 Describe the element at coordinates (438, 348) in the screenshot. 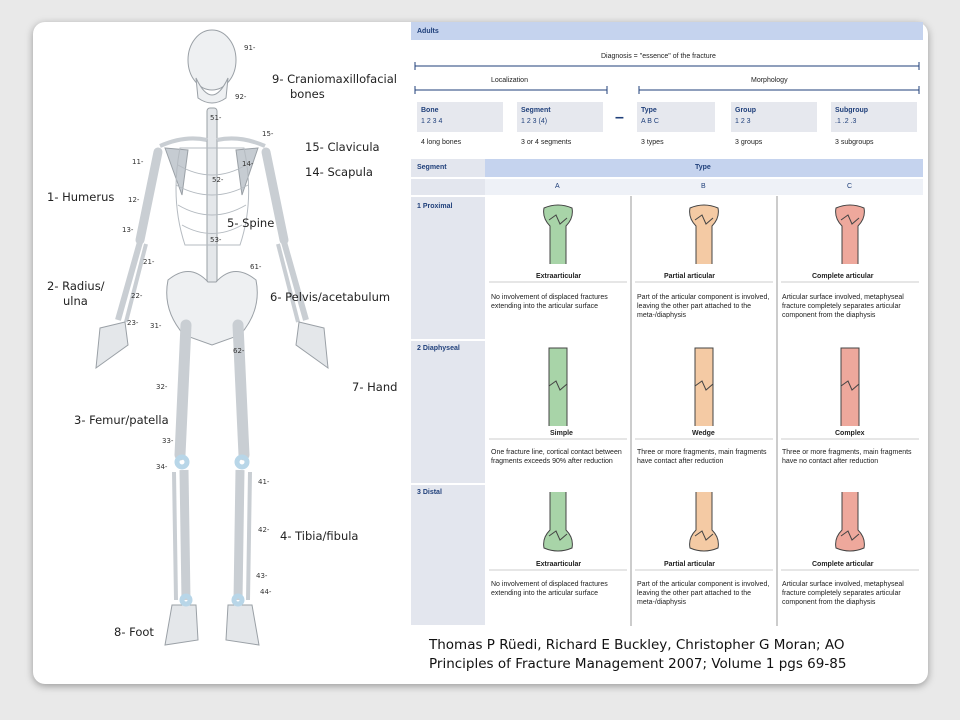

I see `row-diaphyseal: 2 Diaphyseal` at that location.